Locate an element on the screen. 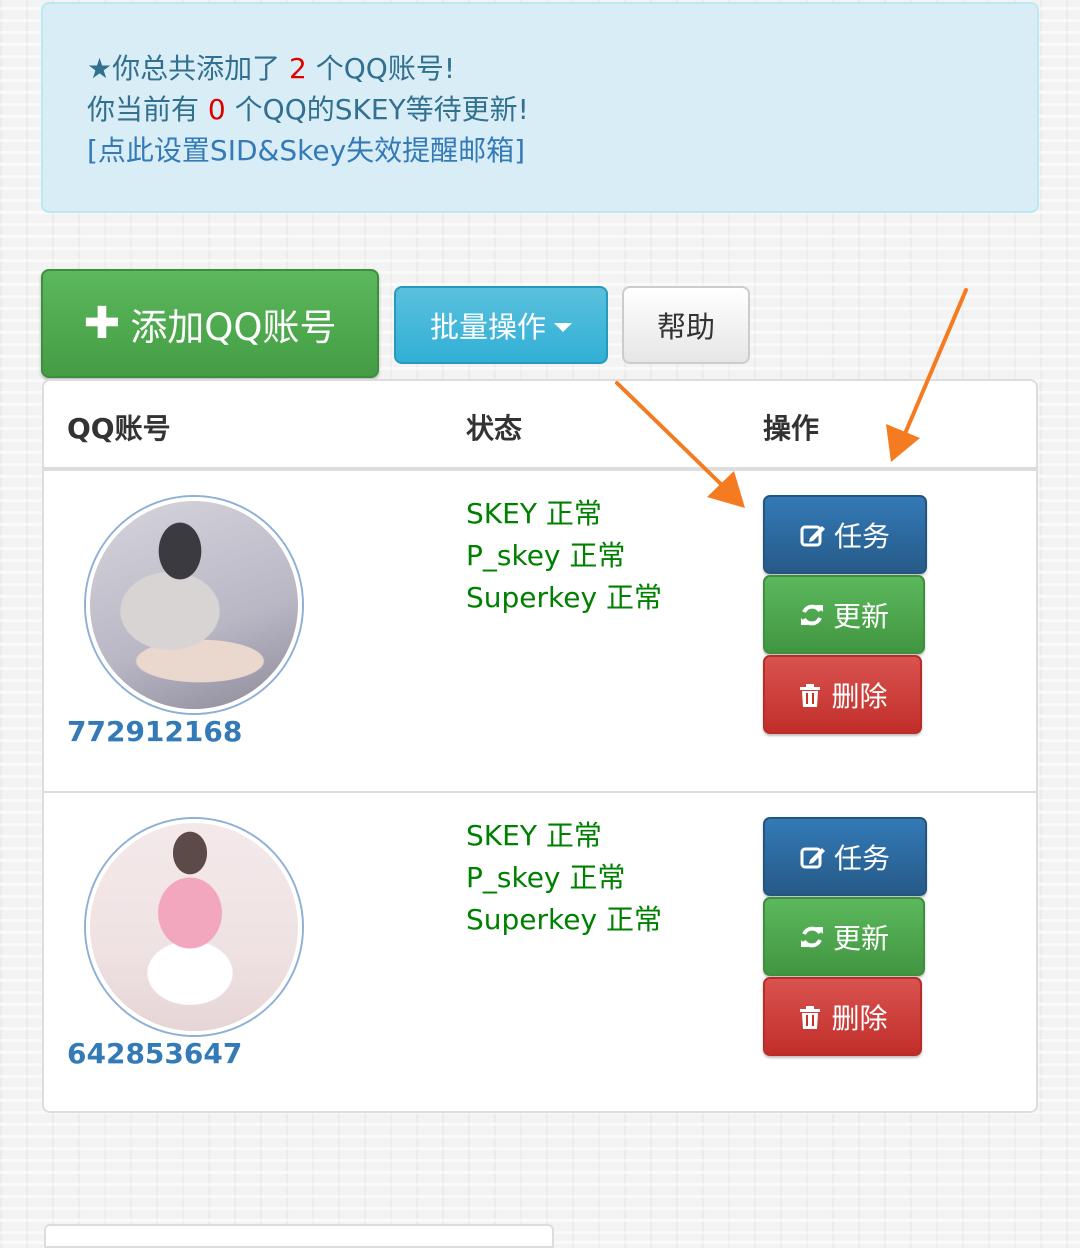  add-qq-account-label: 添加QQ账号 is located at coordinates (233, 327).